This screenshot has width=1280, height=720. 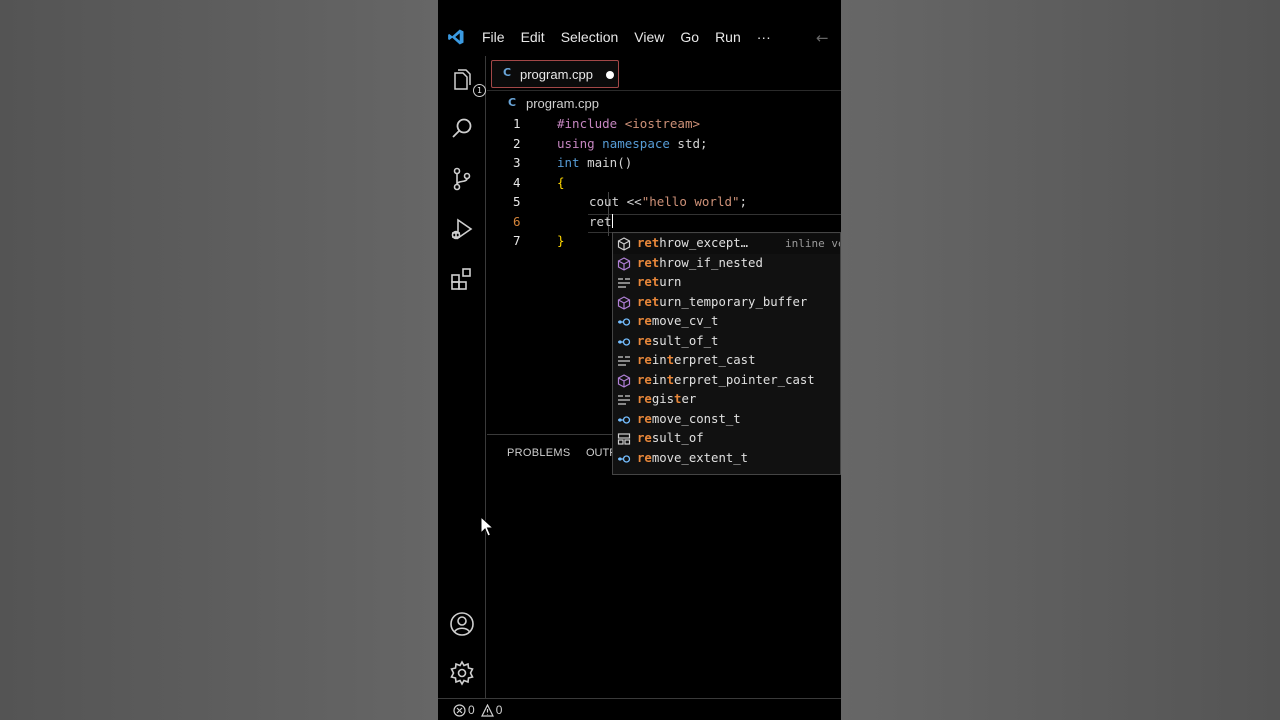 I want to click on suggestion-item: remove_extent_t, so click(x=726, y=459).